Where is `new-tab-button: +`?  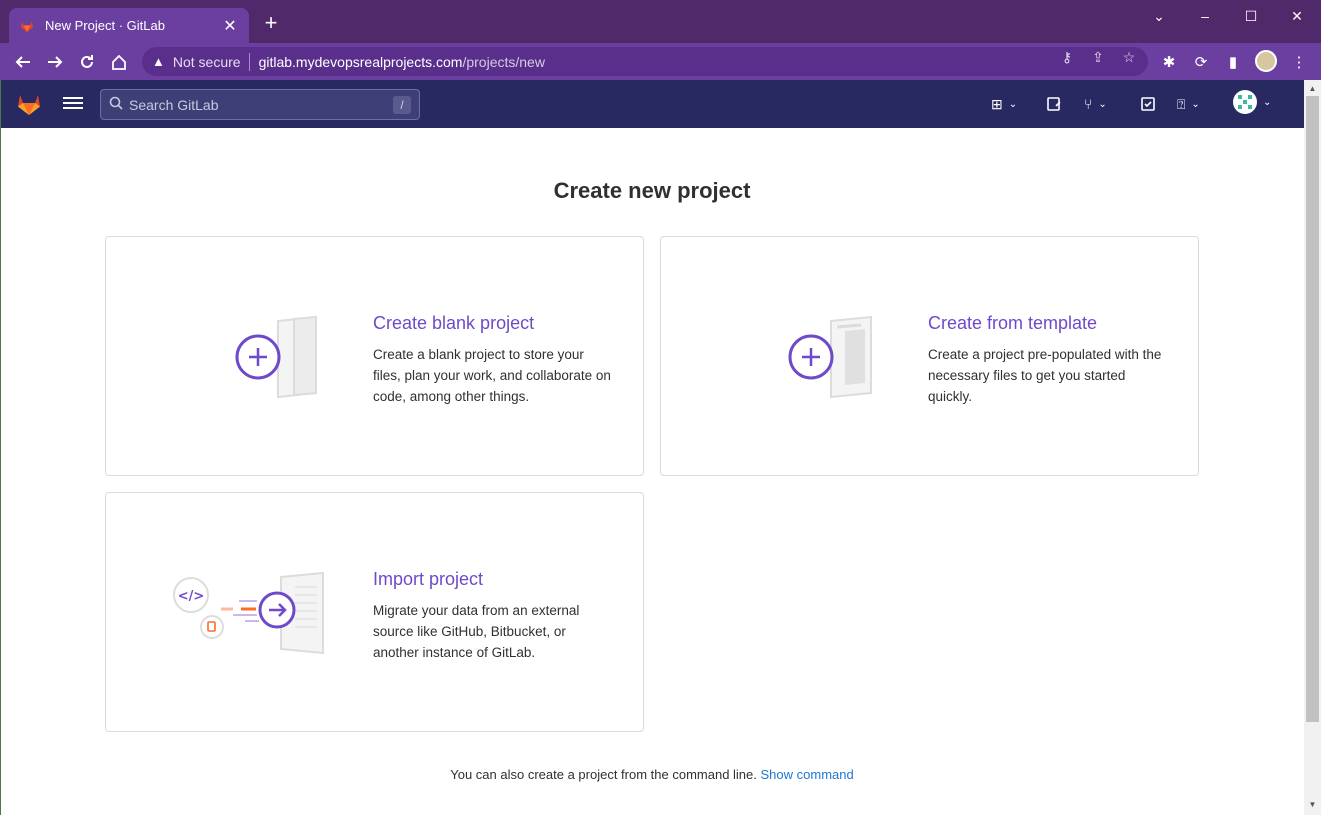 new-tab-button: + is located at coordinates (271, 23).